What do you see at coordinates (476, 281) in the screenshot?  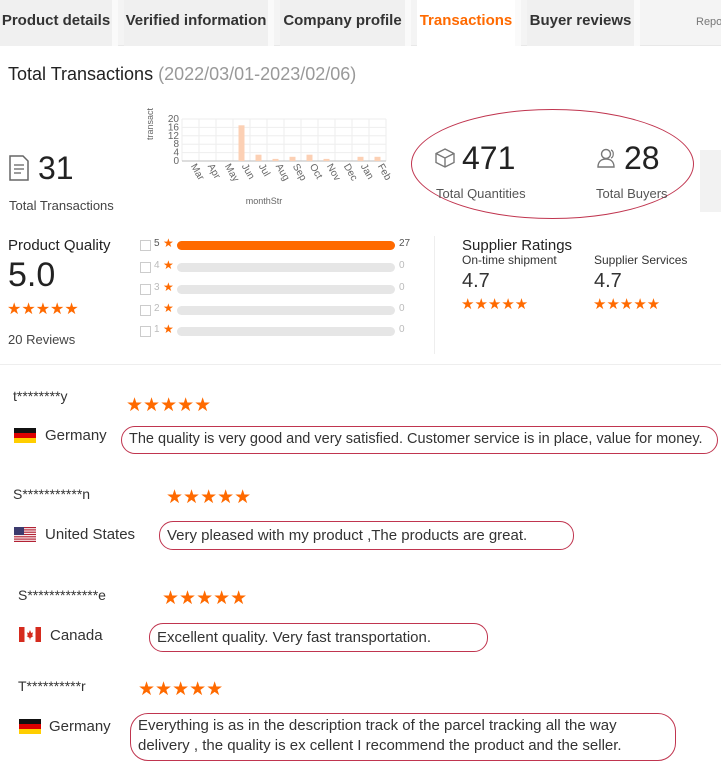 I see `on-time-shipment-score: 4.7` at bounding box center [476, 281].